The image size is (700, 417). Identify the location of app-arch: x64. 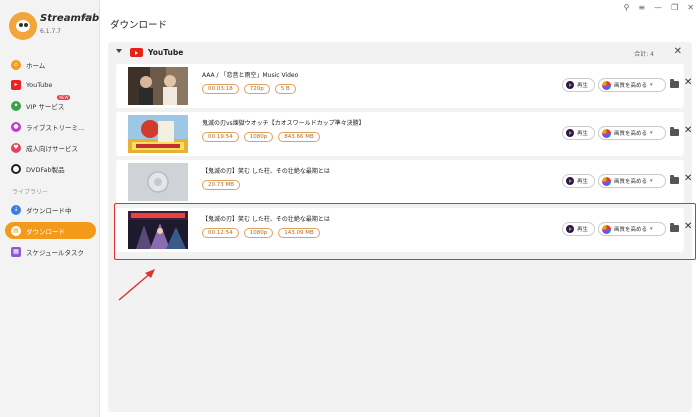
(88, 18).